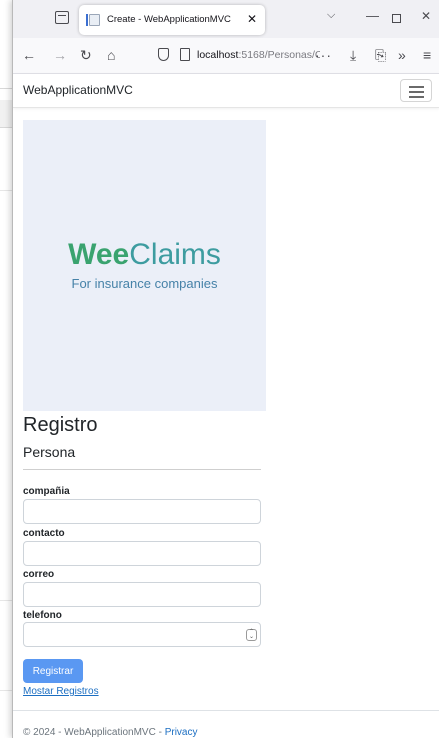  What do you see at coordinates (251, 635) in the screenshot?
I see `number-stepper-icon: ⌃ ⌄` at bounding box center [251, 635].